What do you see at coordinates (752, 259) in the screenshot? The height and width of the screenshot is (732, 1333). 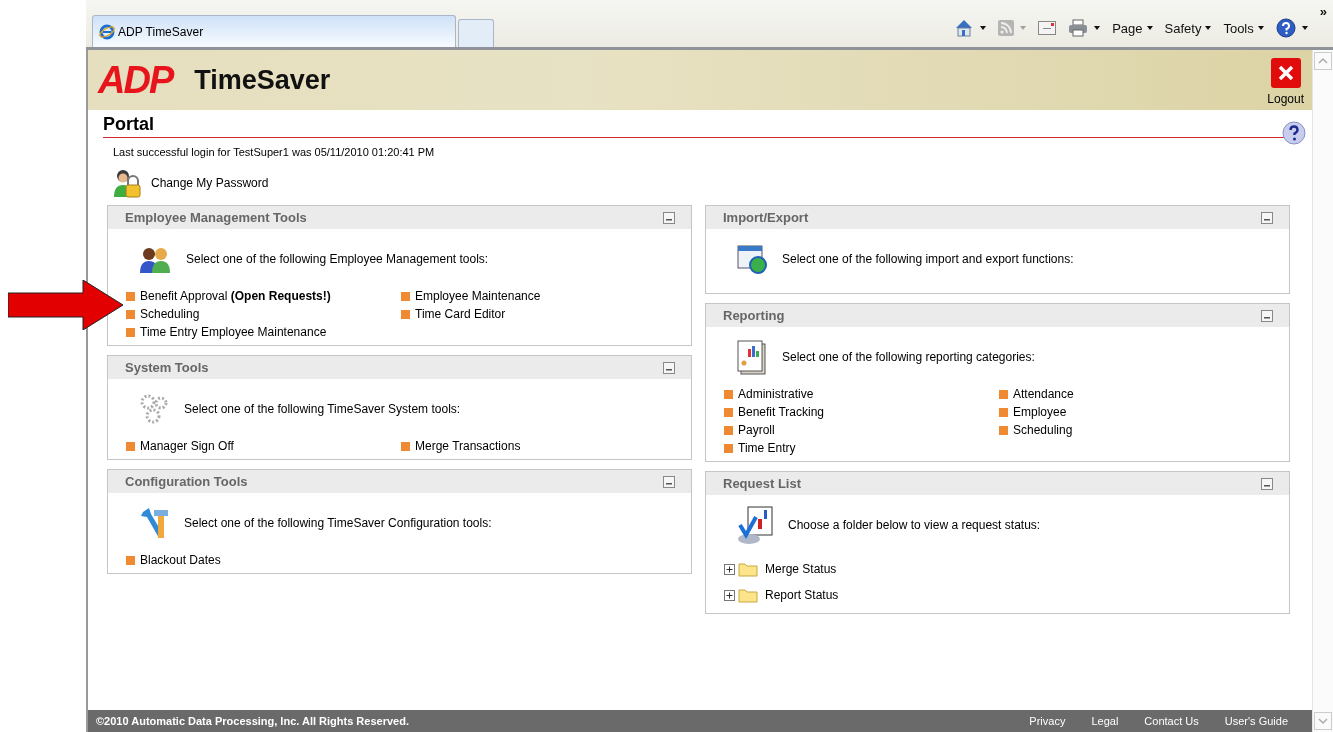 I see `window-globe-icon` at bounding box center [752, 259].